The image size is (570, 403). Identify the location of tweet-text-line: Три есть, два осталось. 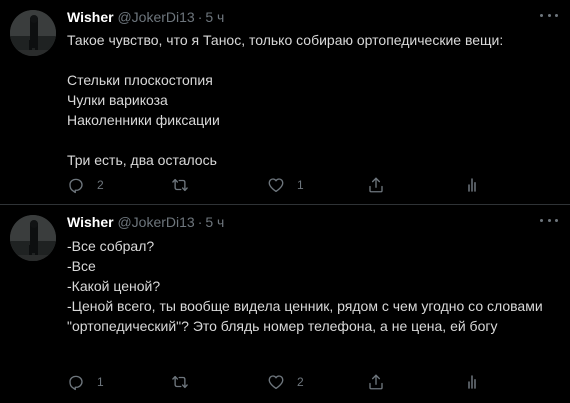
(142, 160).